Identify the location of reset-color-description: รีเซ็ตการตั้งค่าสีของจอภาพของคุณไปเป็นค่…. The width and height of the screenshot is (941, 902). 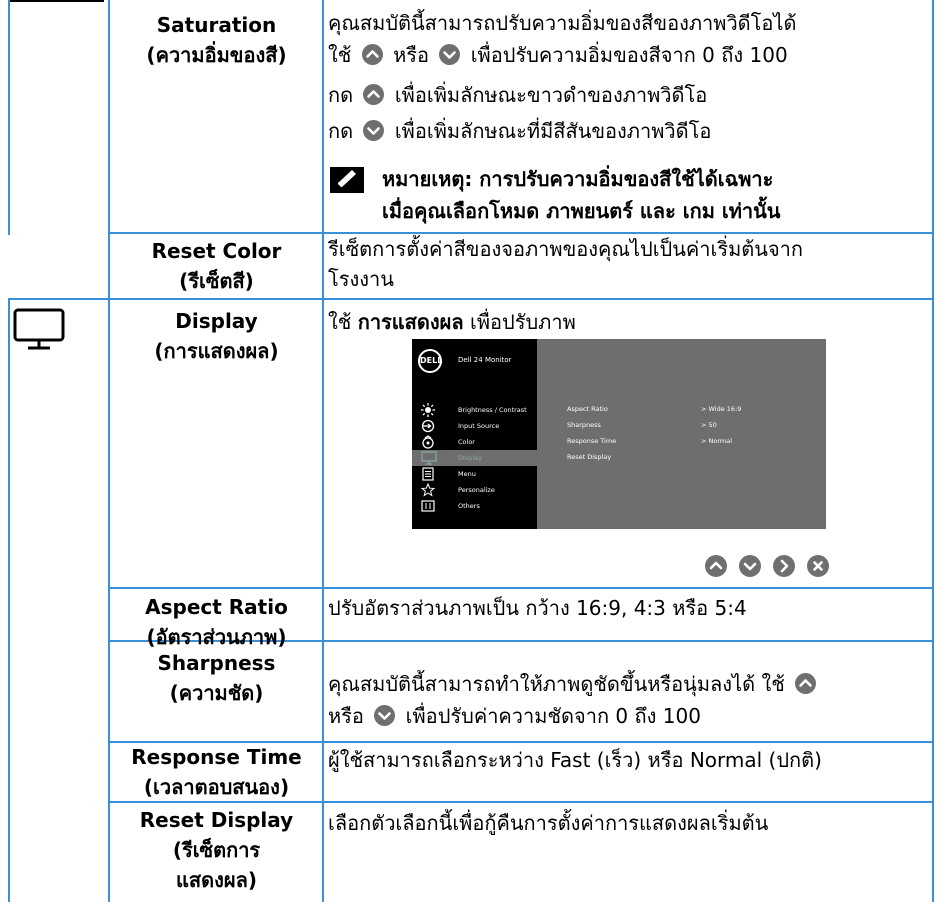
(628, 264).